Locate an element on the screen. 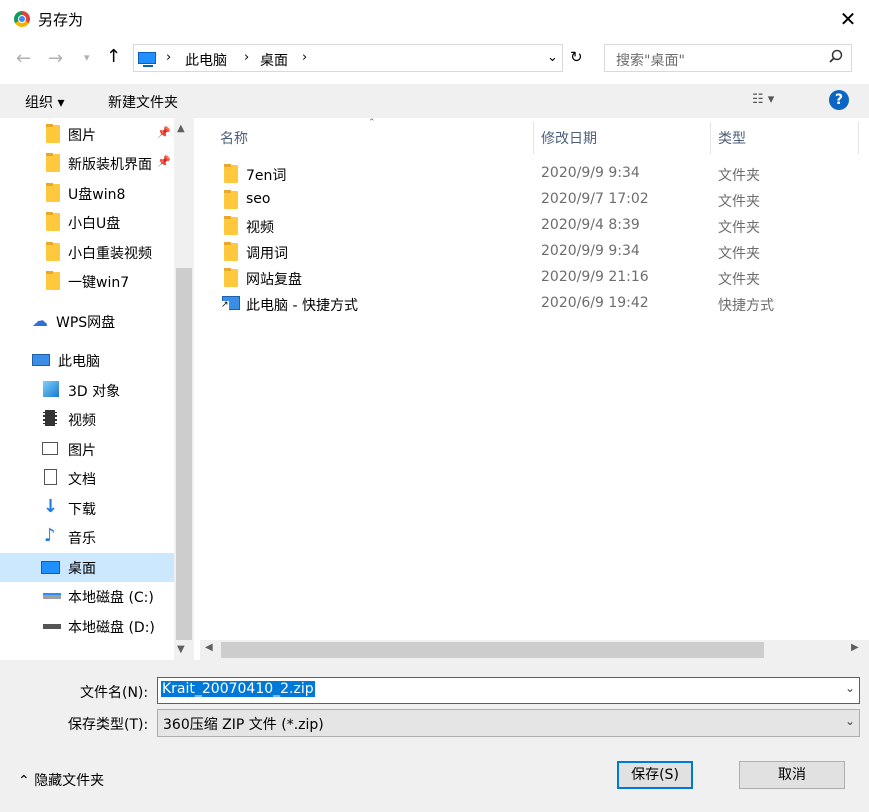 This screenshot has width=869, height=812. search-input: 搜索"桌面" is located at coordinates (728, 58).